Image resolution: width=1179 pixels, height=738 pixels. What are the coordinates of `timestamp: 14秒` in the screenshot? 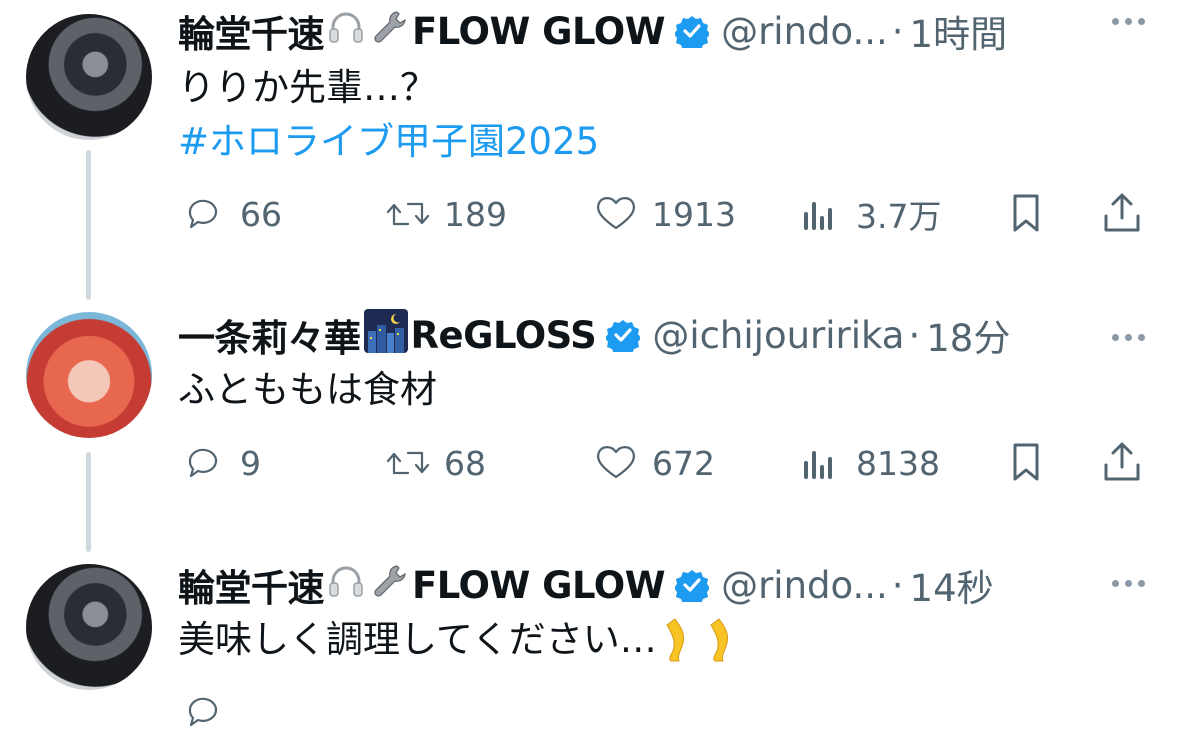 It's located at (952, 585).